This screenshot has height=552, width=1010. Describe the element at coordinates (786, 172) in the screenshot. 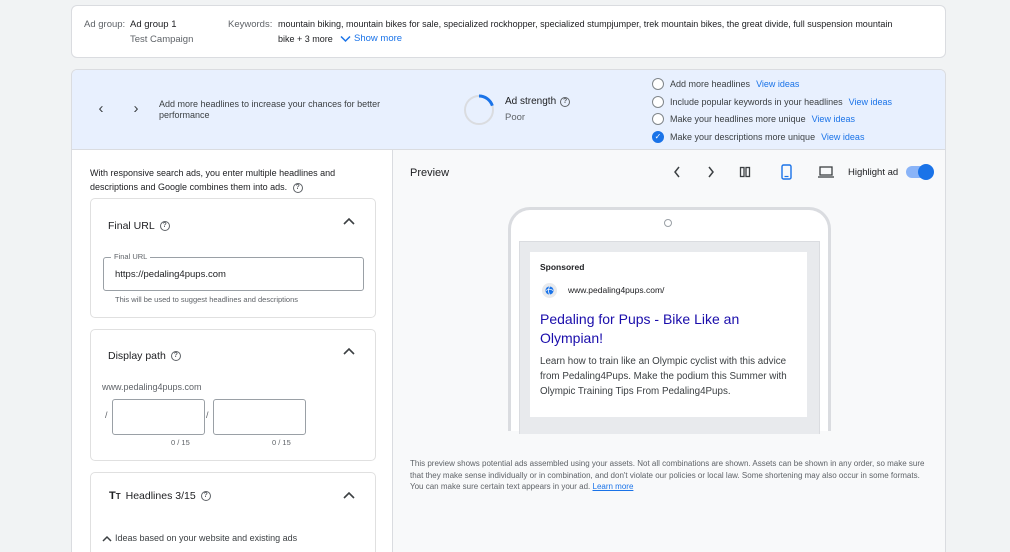

I see `mobile-device-icon` at that location.